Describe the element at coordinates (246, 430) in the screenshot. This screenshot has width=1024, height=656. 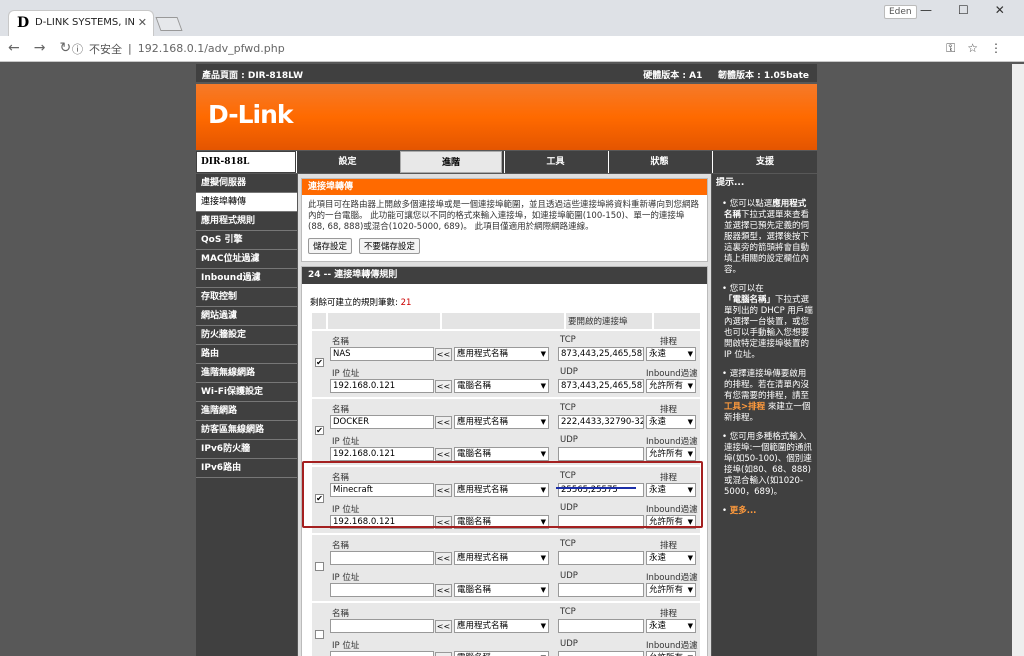
I see `sidebar-item-guest-zone: 訪客區無線網路` at that location.